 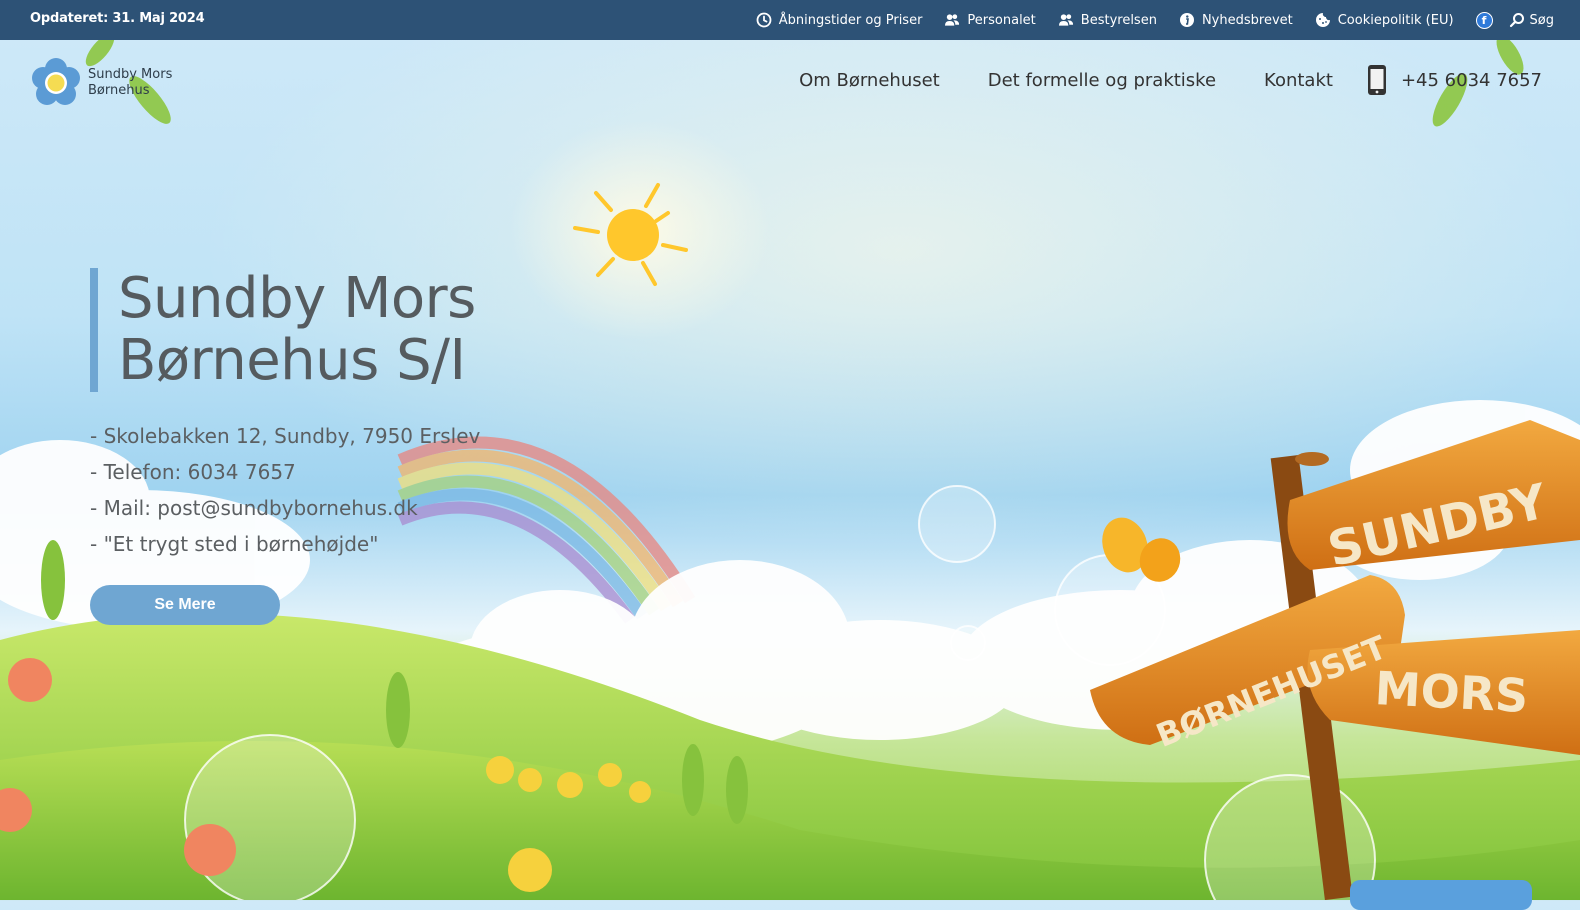 I want to click on top-link-board: Bestyrelsen, so click(x=1107, y=20).